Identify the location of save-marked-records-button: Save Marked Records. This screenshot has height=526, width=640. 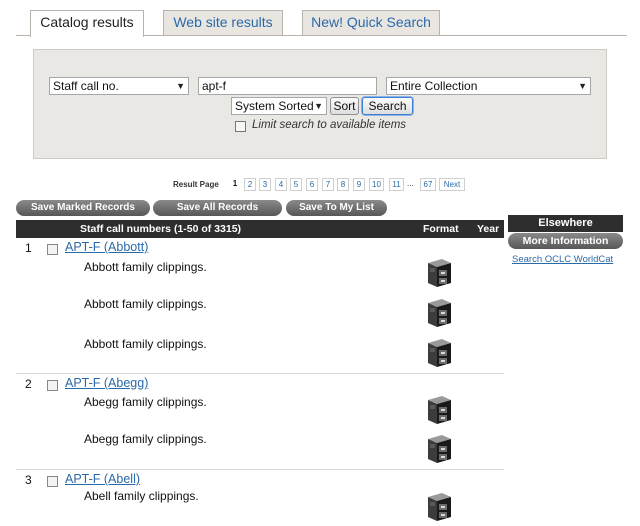
(83, 208).